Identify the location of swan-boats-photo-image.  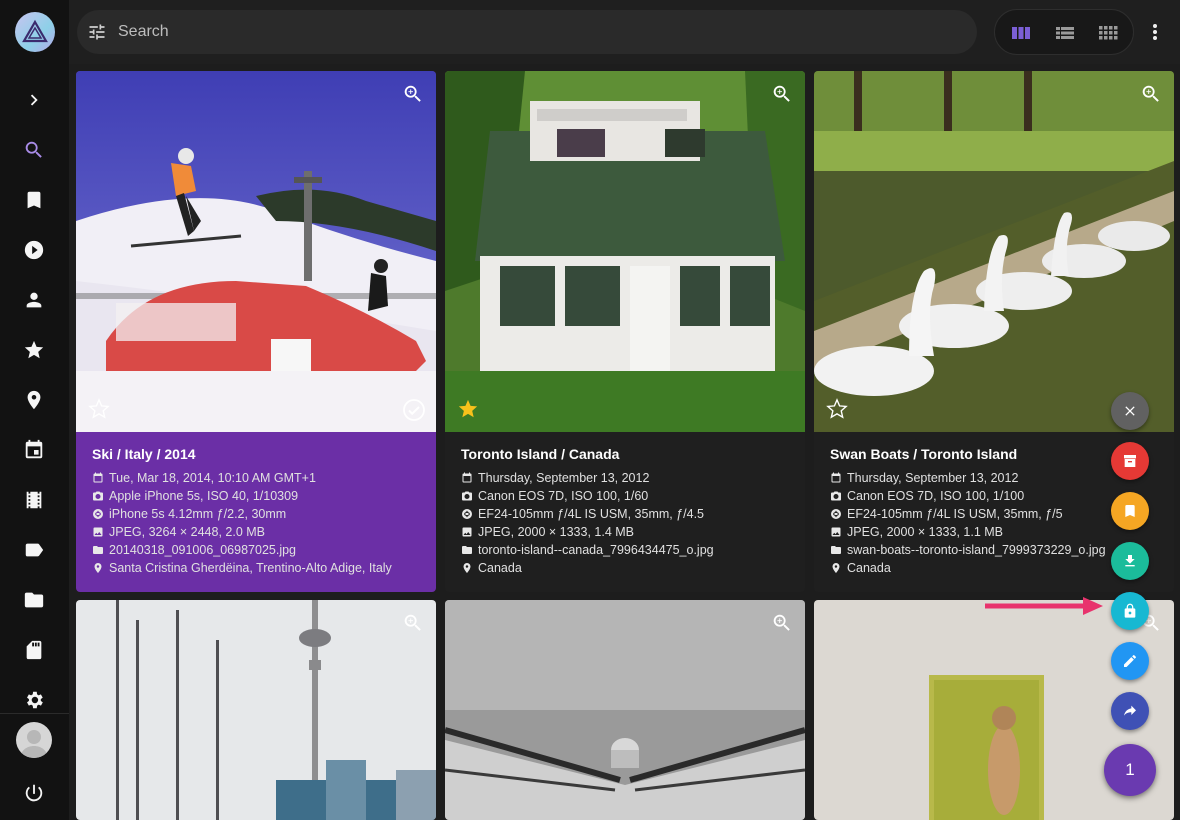
(994, 251).